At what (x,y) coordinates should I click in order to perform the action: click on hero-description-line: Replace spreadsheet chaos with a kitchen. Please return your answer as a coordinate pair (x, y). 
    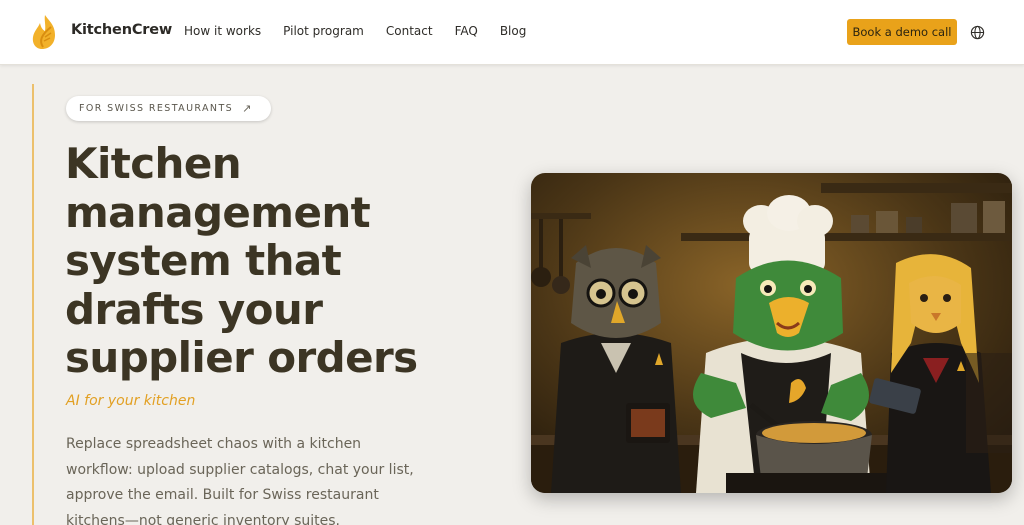
    Looking at the image, I should click on (214, 444).